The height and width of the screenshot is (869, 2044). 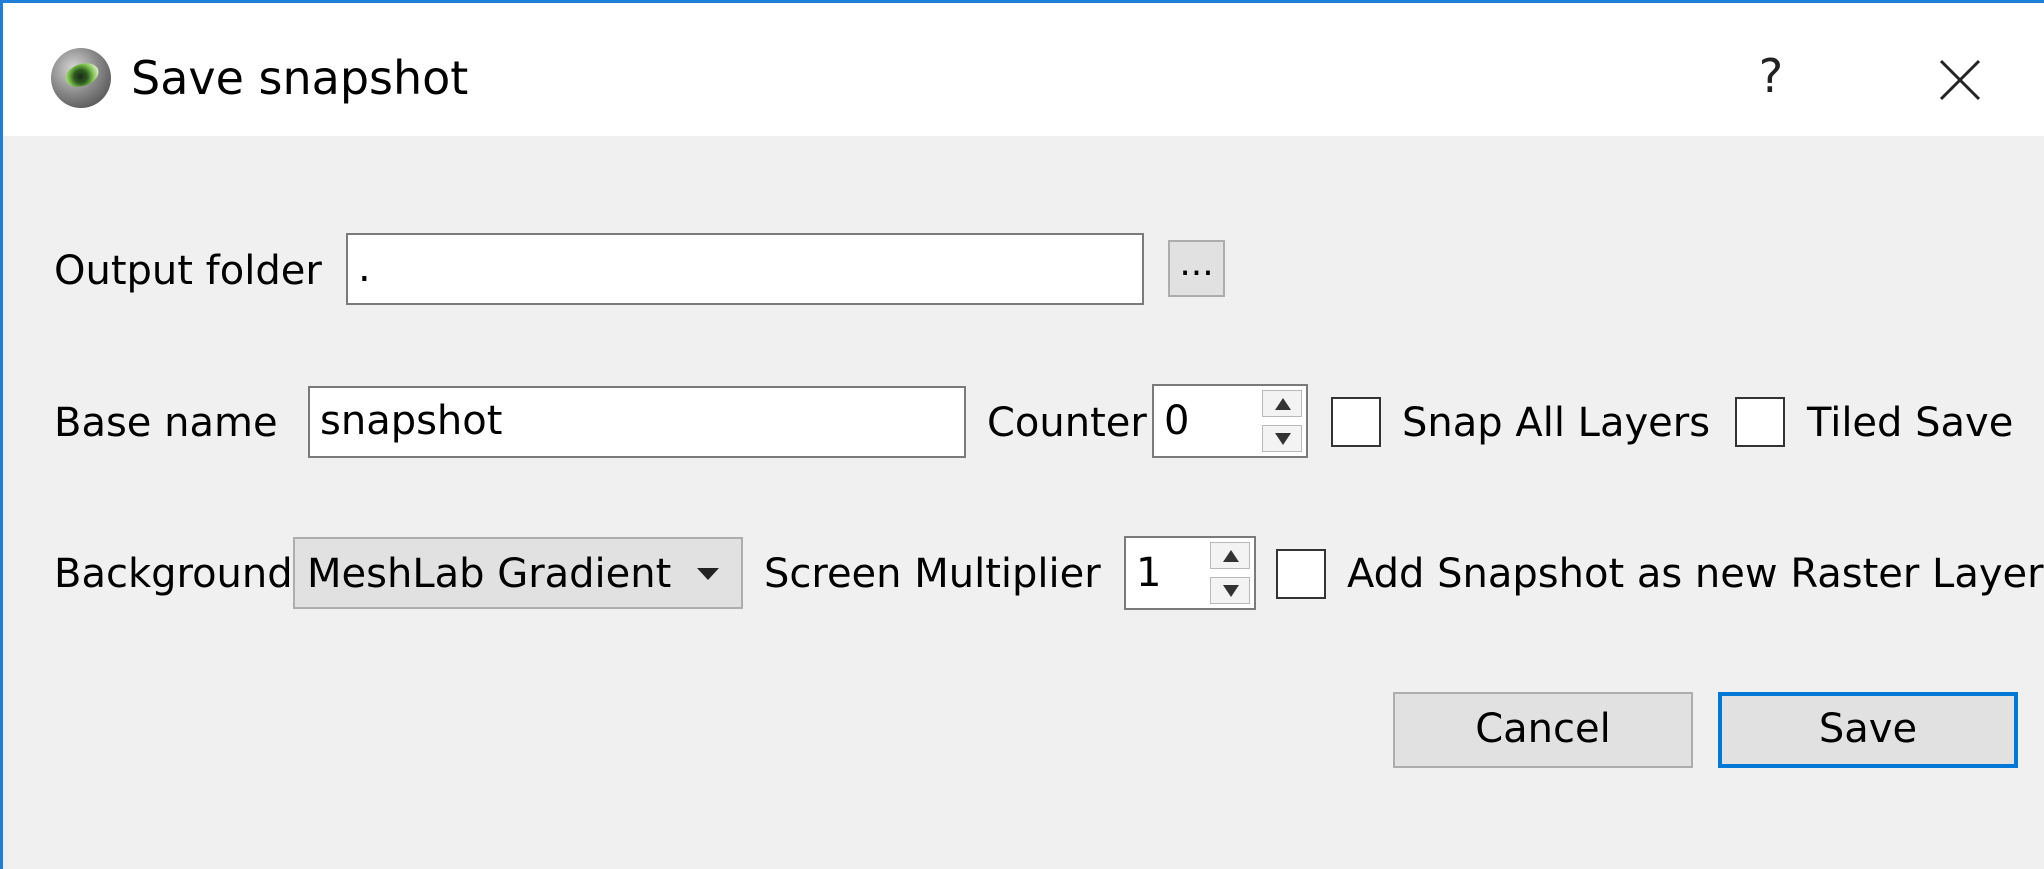 I want to click on snap-all-layers-label: Snap All Layers, so click(x=1556, y=423).